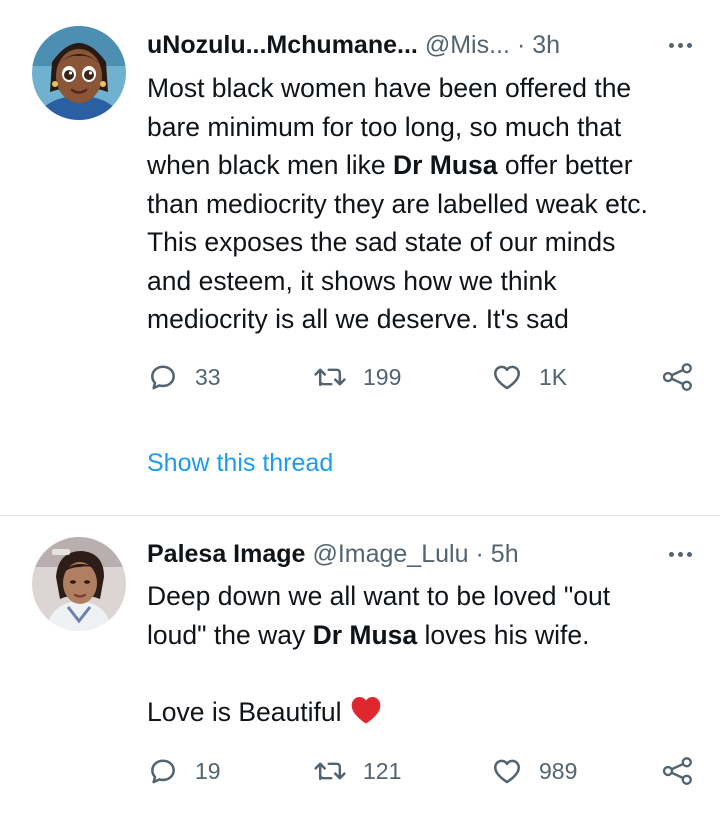  Describe the element at coordinates (558, 770) in the screenshot. I see `like-count: 989` at that location.